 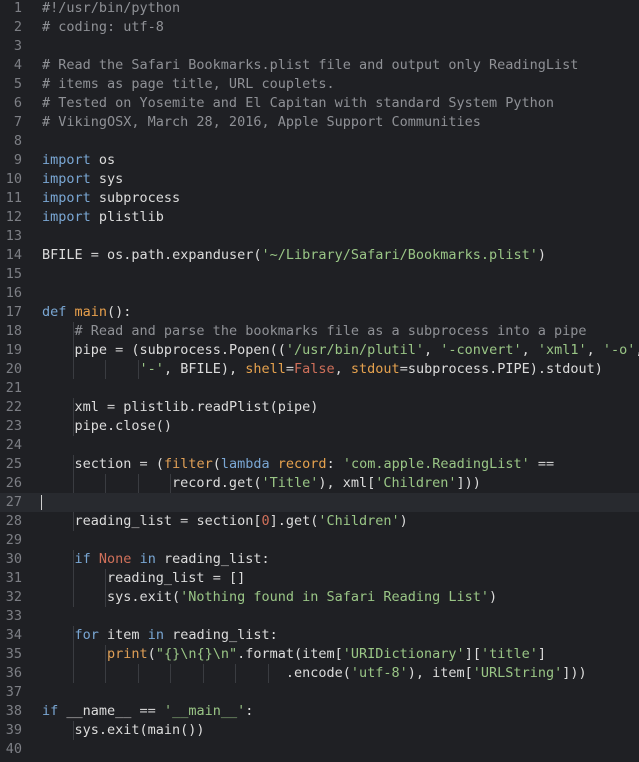 What do you see at coordinates (319, 540) in the screenshot?
I see `code-line: 29` at bounding box center [319, 540].